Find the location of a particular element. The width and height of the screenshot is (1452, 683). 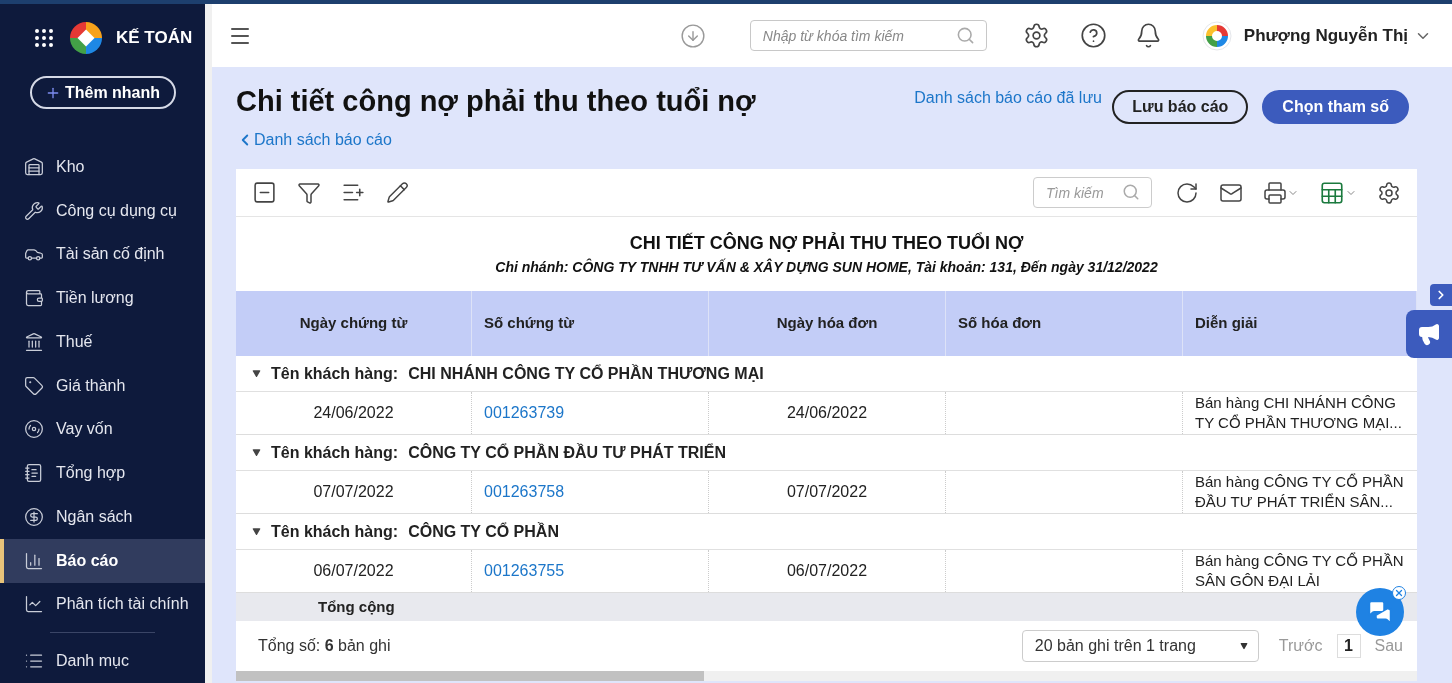

sidebar-item: Tiền lương is located at coordinates (102, 298).